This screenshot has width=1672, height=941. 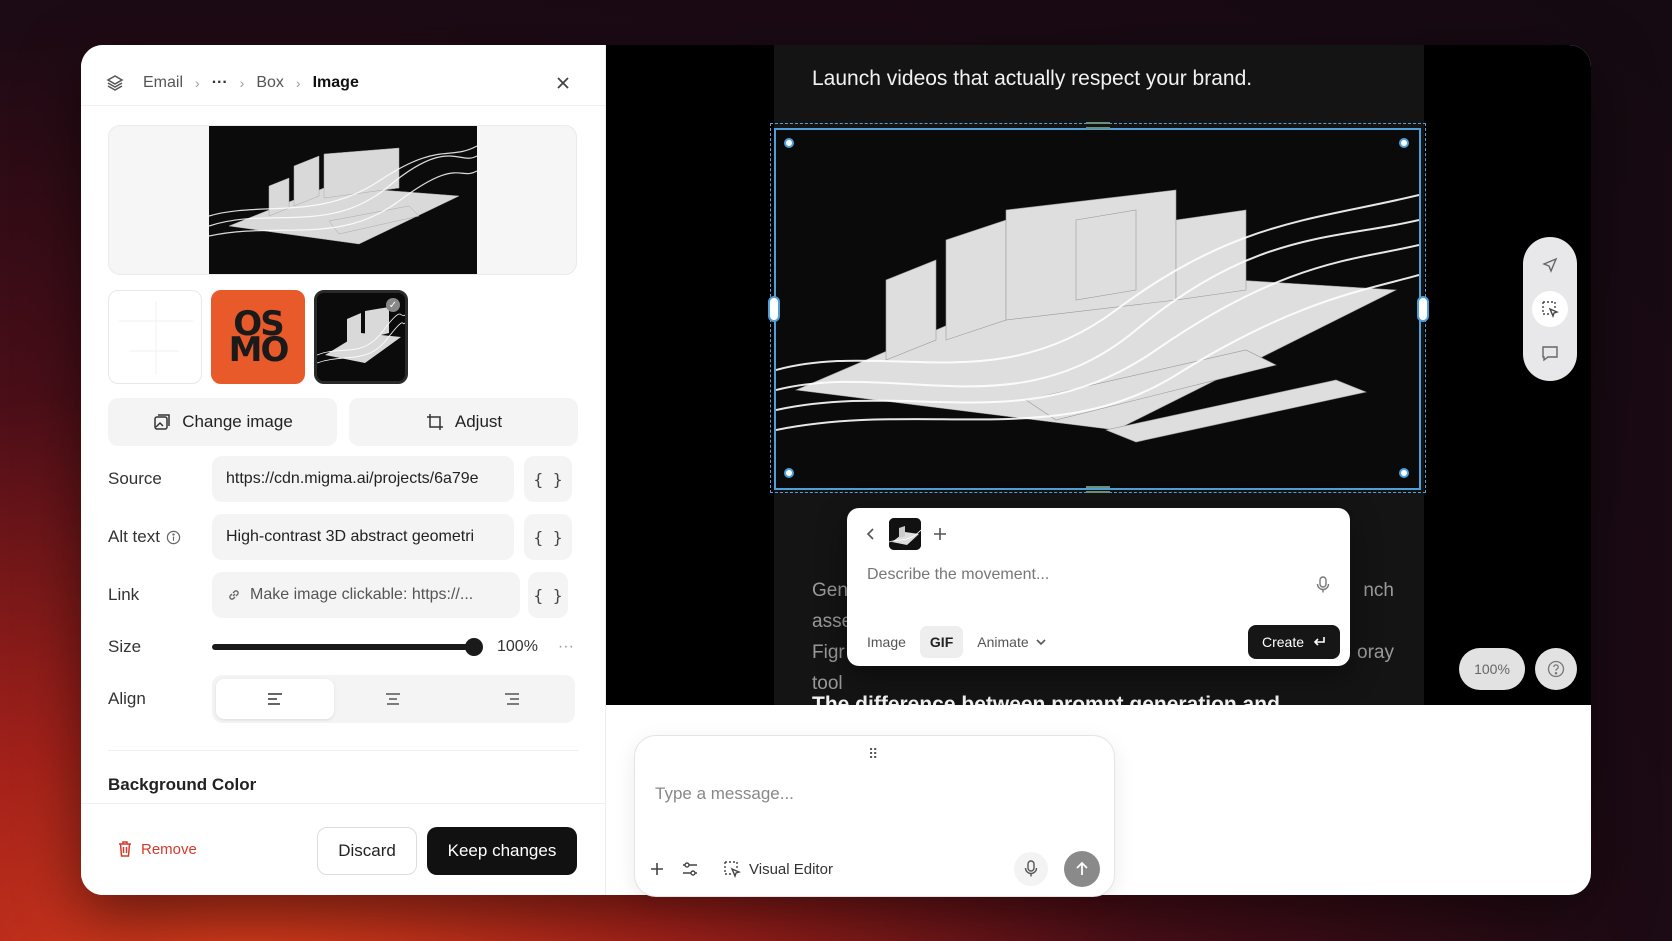 I want to click on chevron-down-icon, so click(x=1041, y=642).